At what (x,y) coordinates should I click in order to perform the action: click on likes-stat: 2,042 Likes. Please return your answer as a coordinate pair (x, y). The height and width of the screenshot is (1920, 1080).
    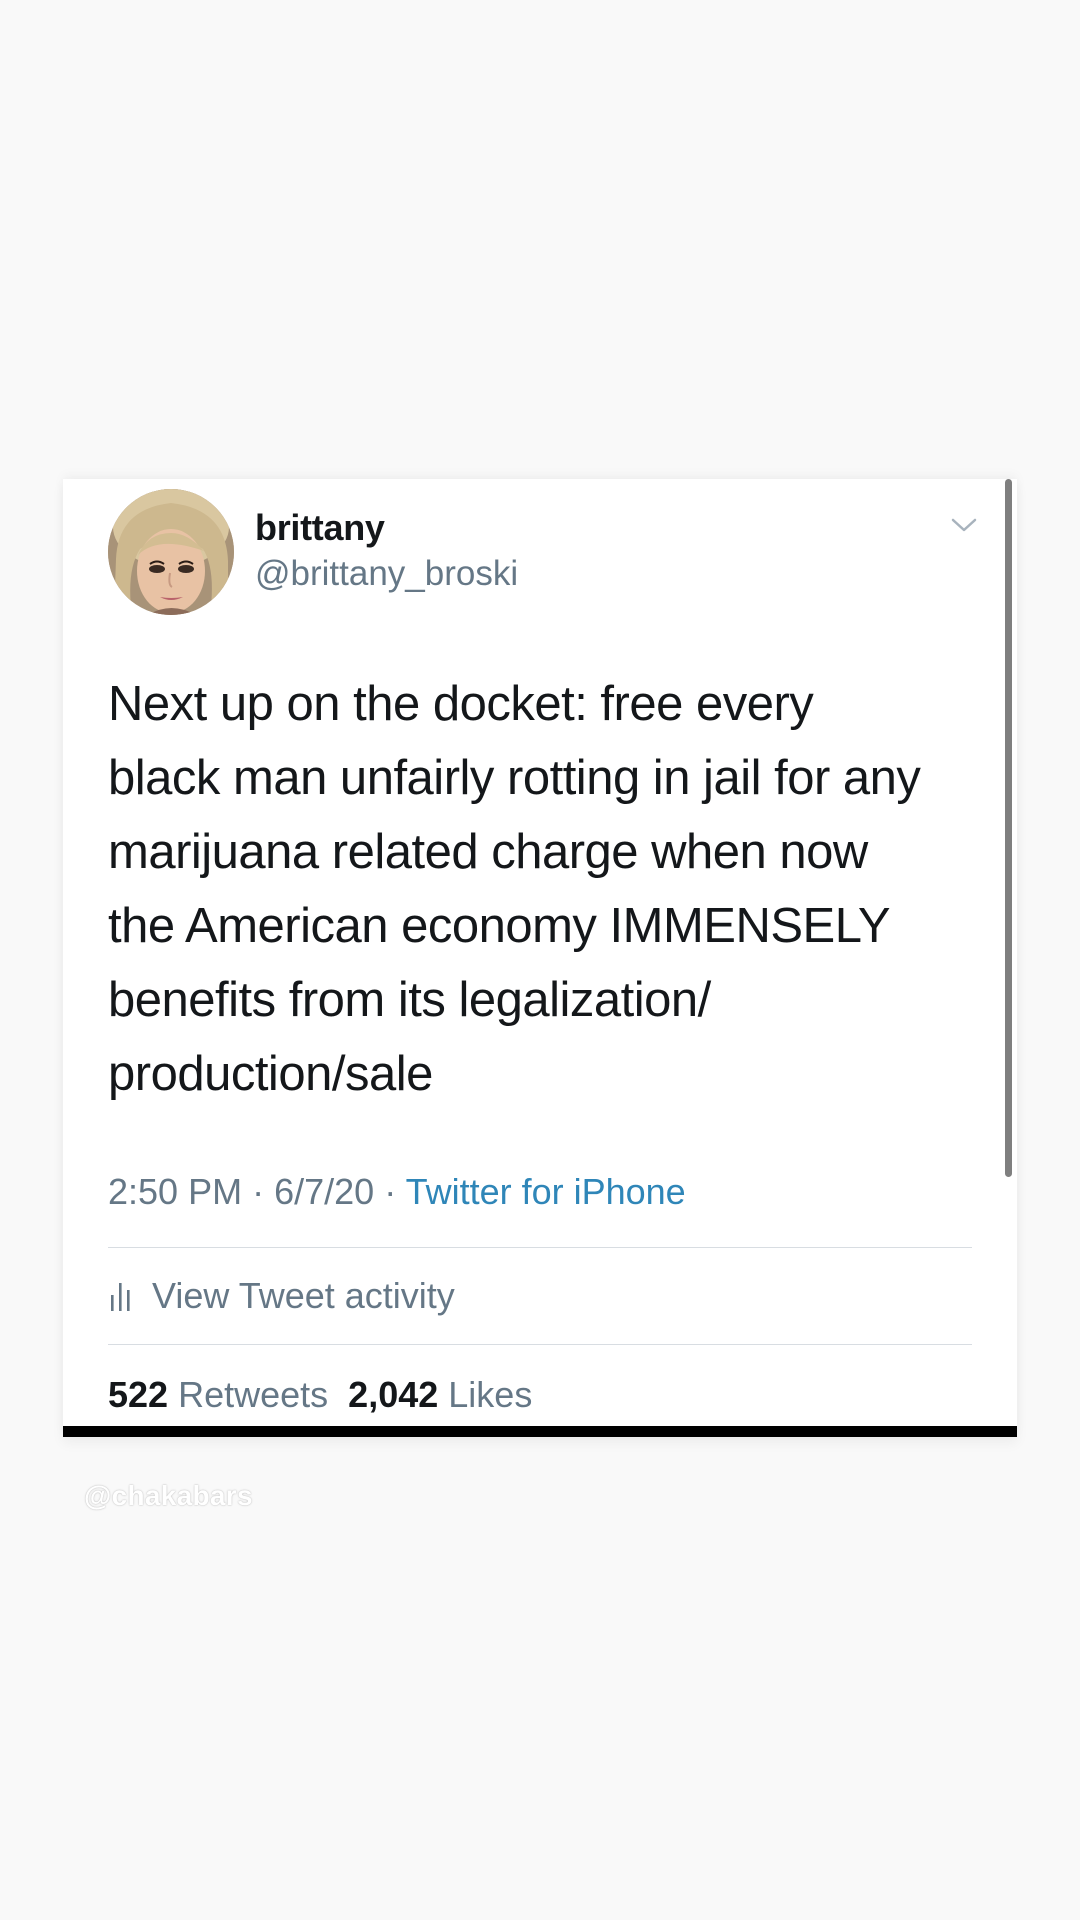
    Looking at the image, I should click on (440, 1394).